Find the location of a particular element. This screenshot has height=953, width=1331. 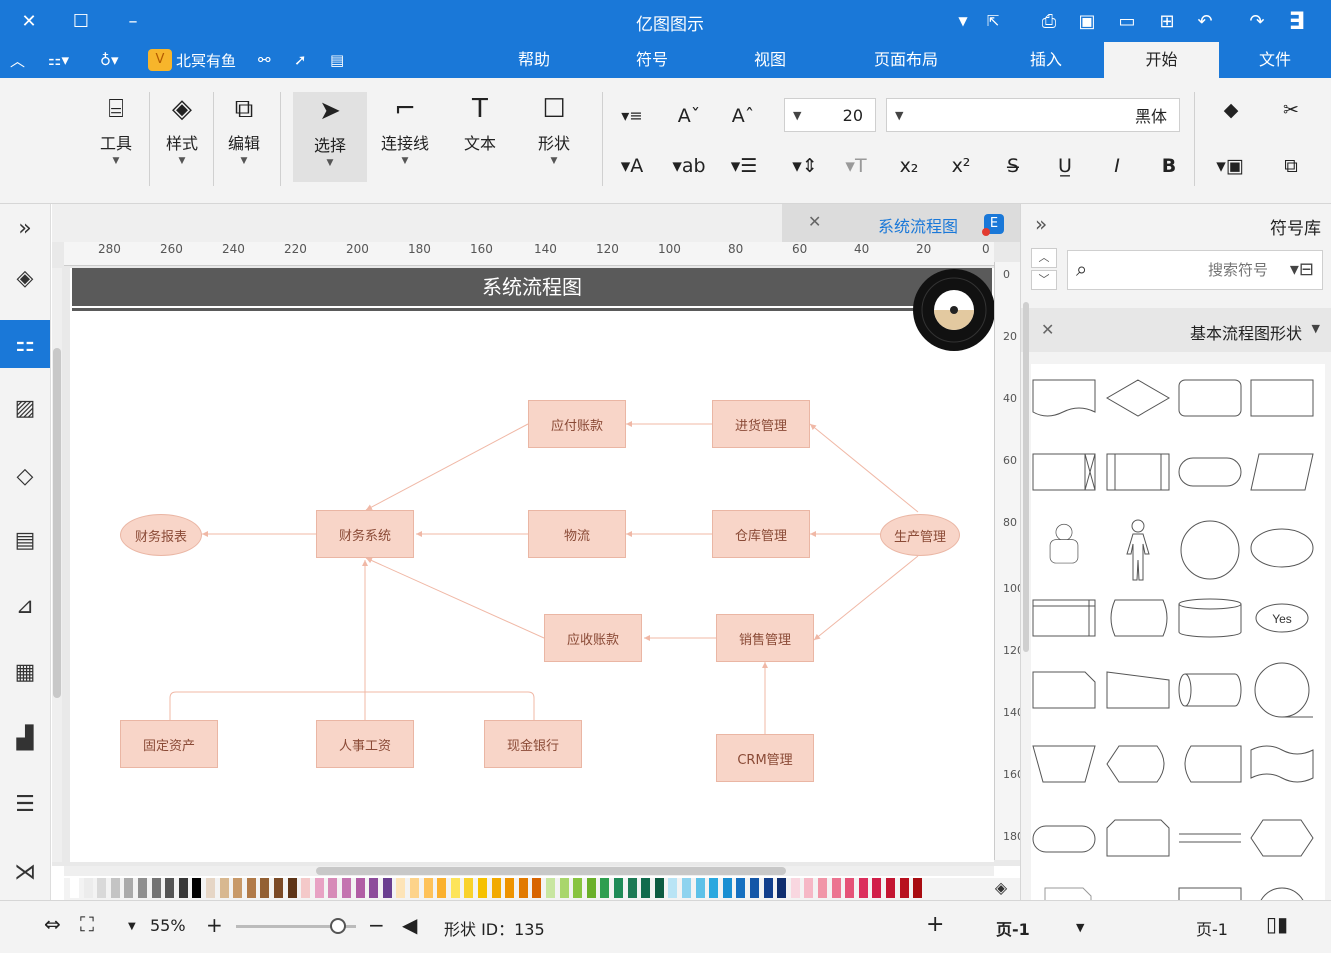

underline-icon: U̲ is located at coordinates (1065, 166).